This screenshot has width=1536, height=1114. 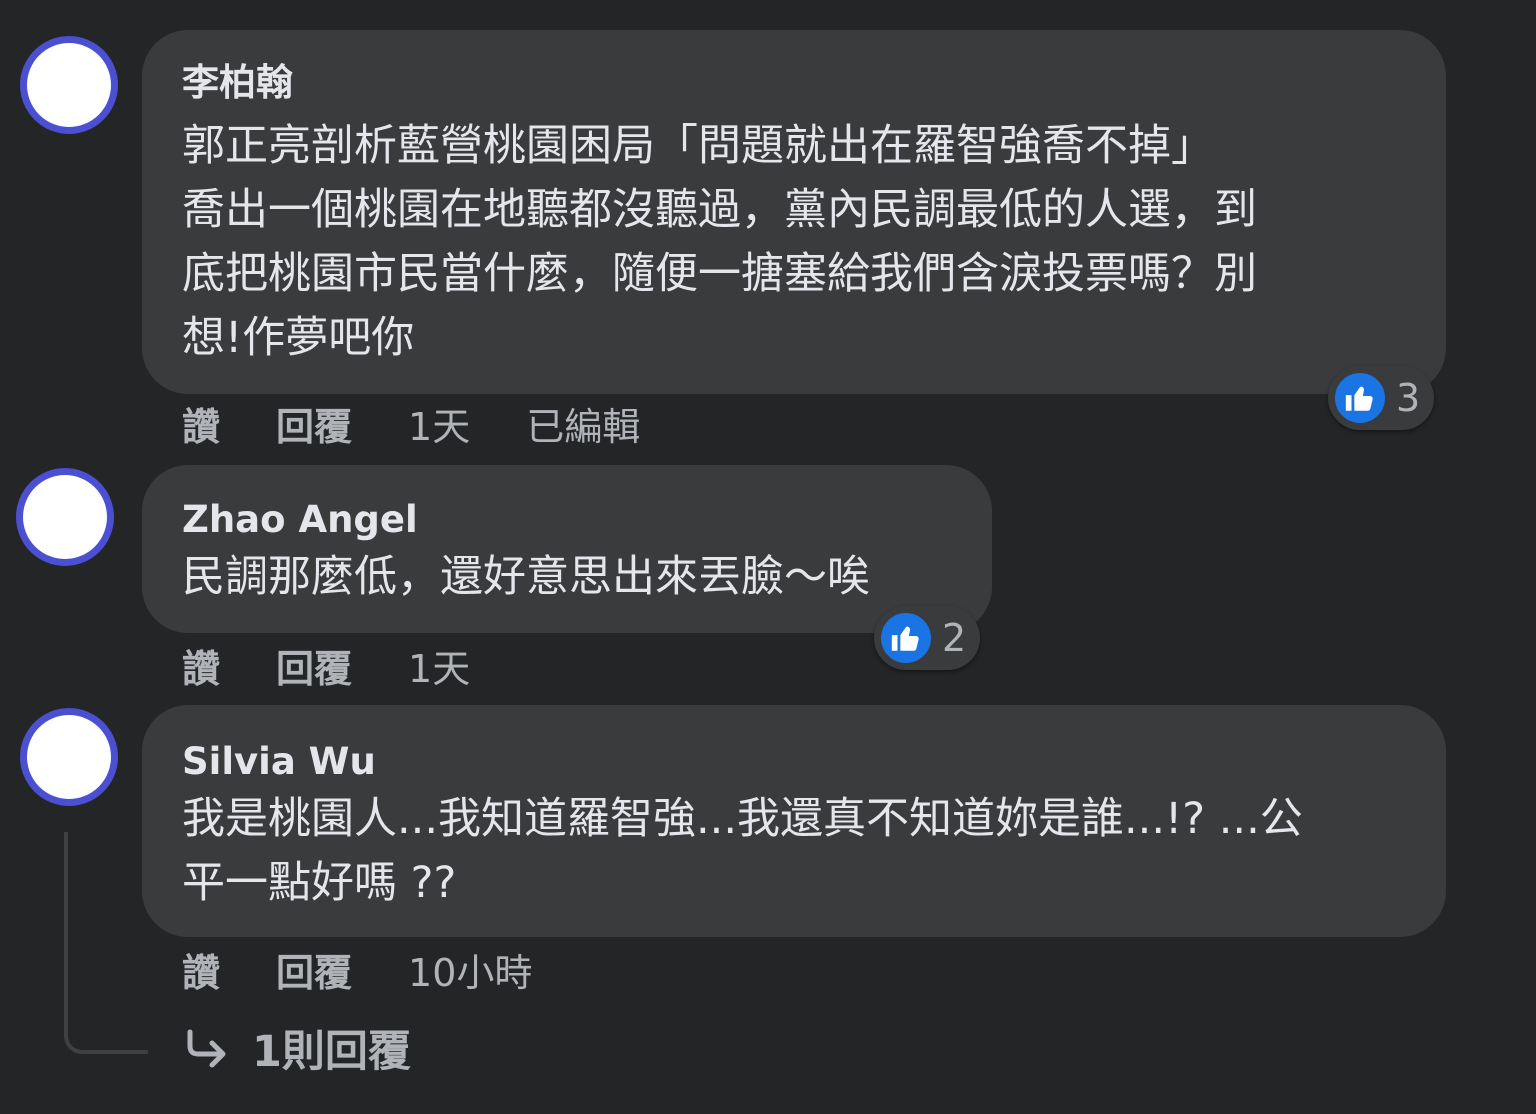 What do you see at coordinates (1408, 398) in the screenshot?
I see `reaction-count: 3` at bounding box center [1408, 398].